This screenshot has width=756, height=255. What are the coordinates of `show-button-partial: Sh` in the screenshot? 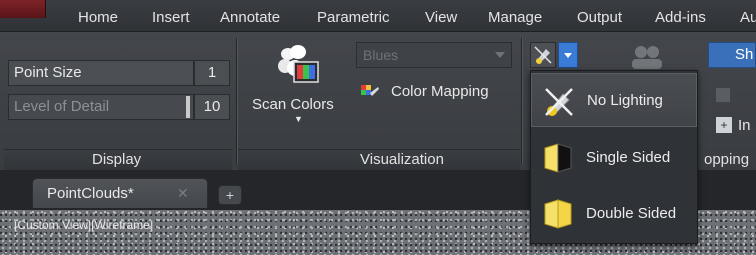 It's located at (732, 55).